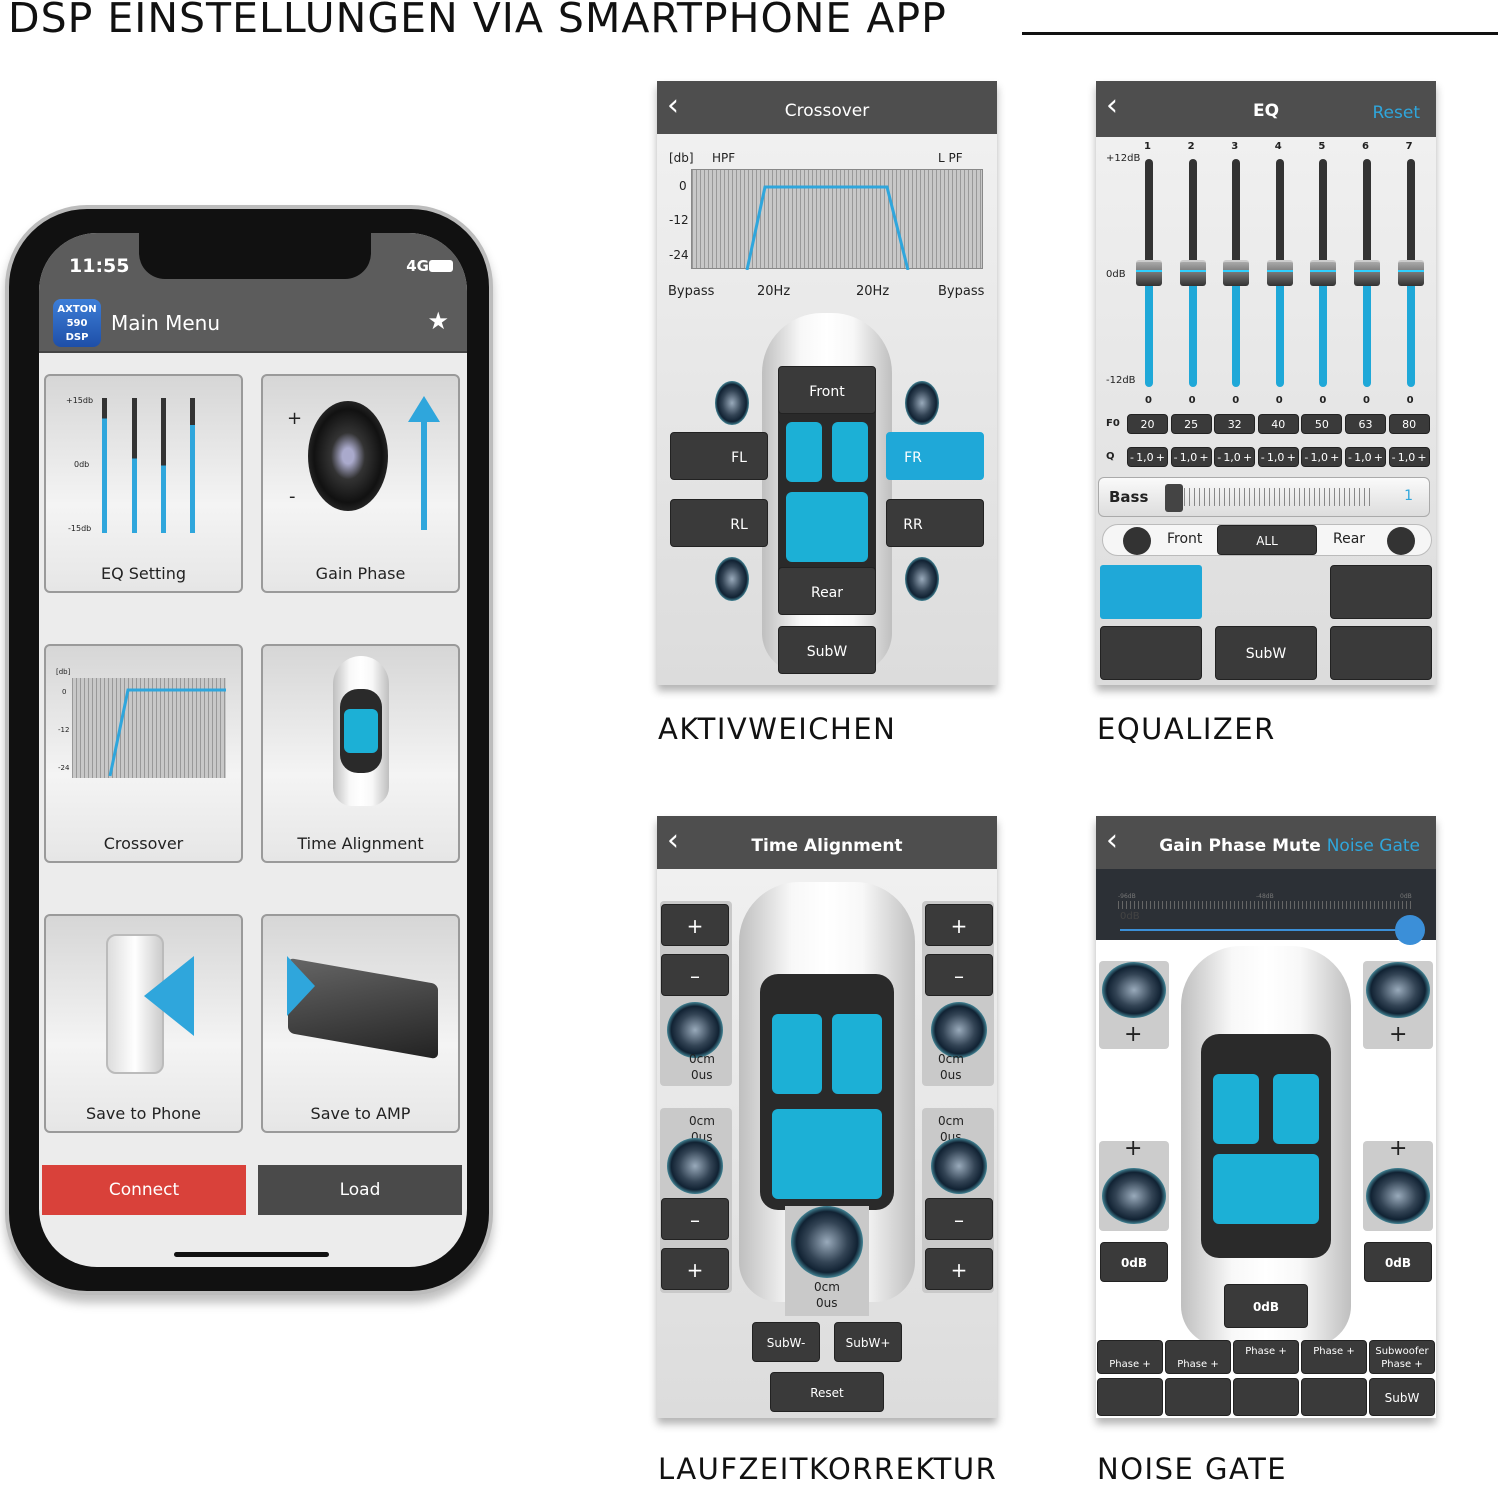 This screenshot has width=1500, height=1486. What do you see at coordinates (935, 523) in the screenshot?
I see `rr-button: RR` at bounding box center [935, 523].